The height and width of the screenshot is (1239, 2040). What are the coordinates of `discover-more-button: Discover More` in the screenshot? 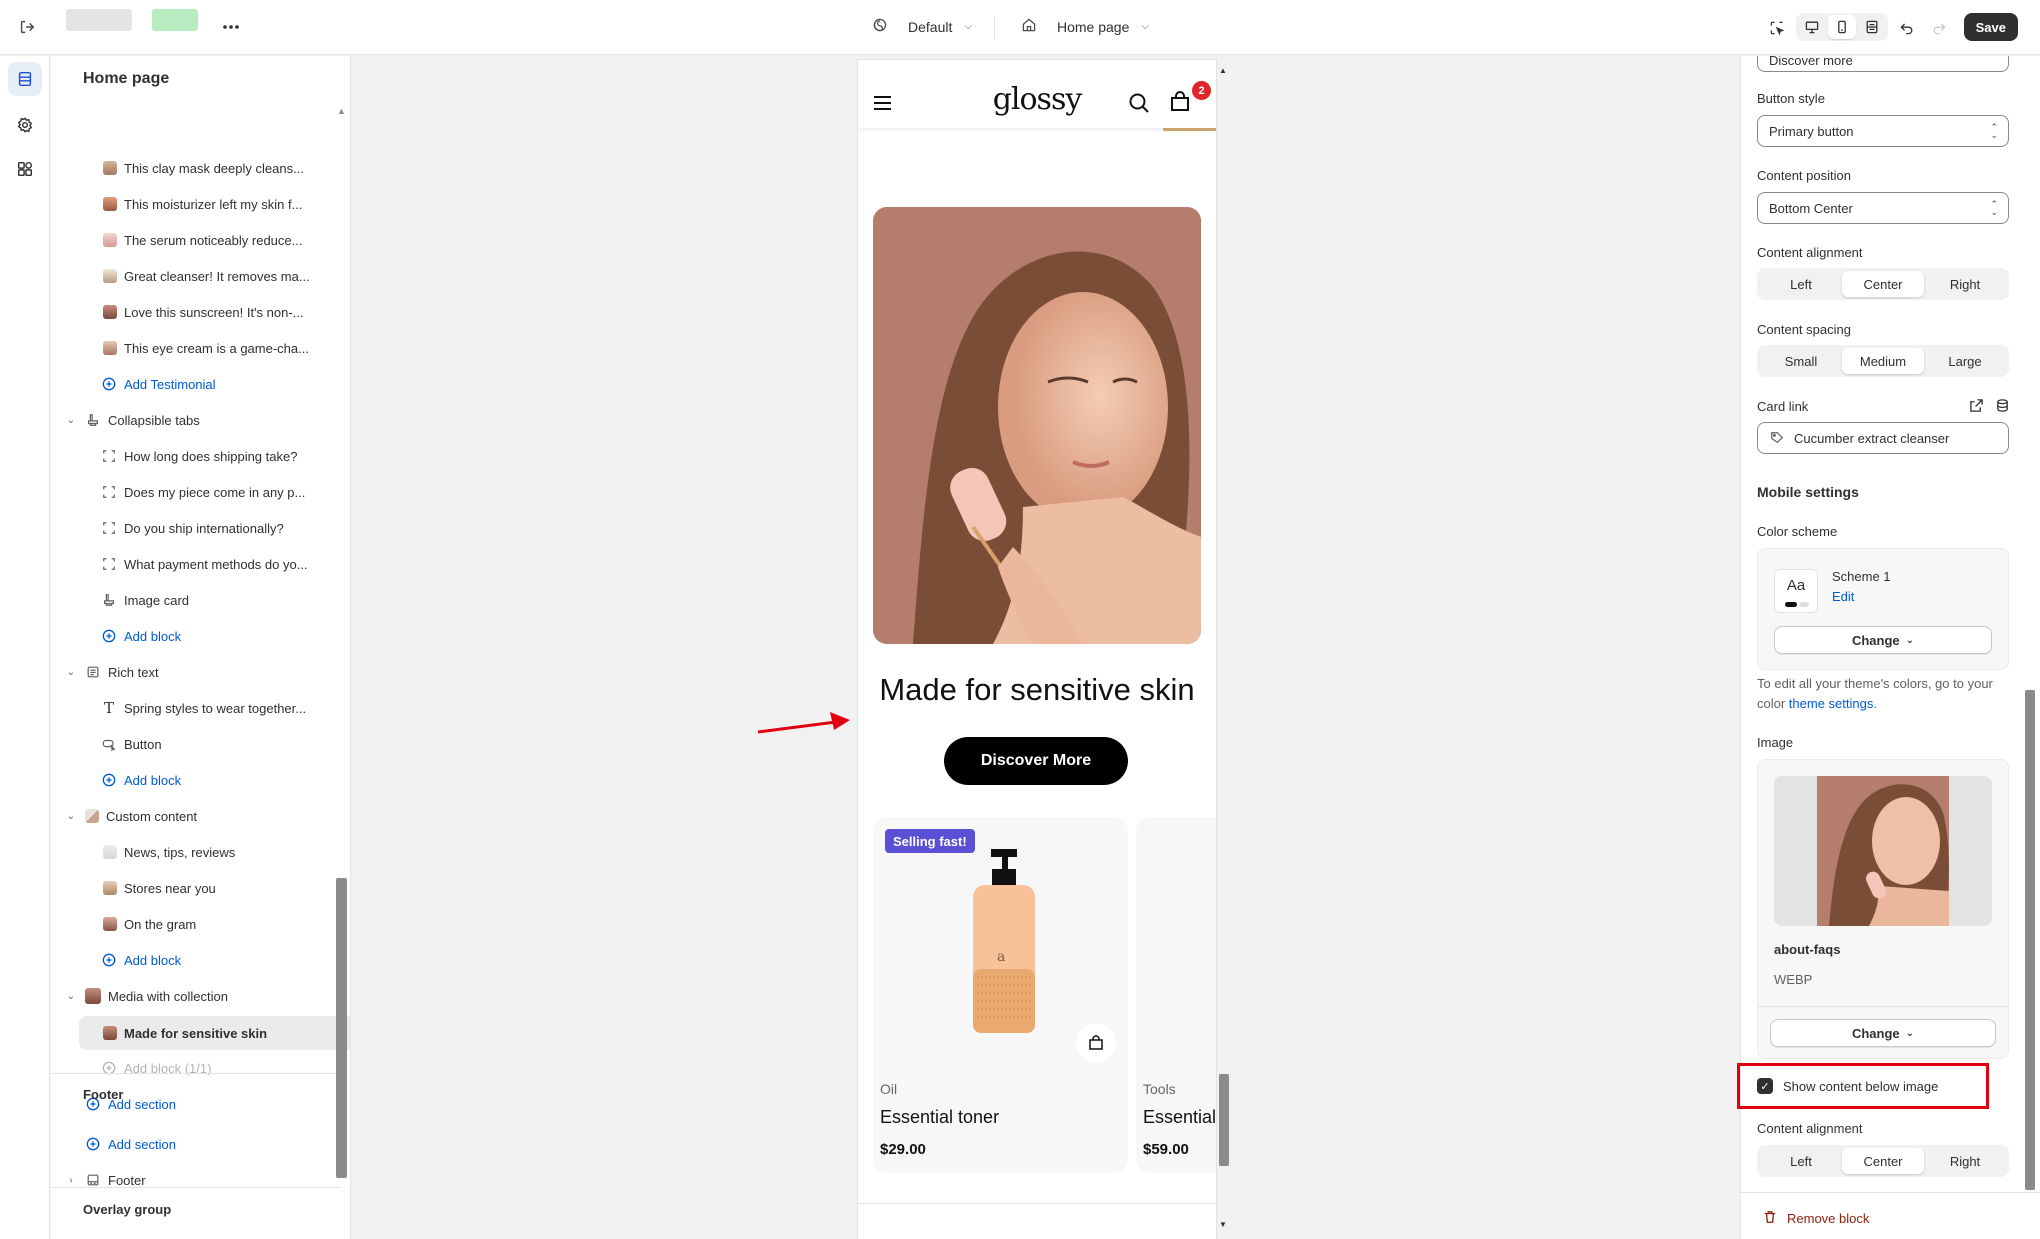 It's located at (1036, 761).